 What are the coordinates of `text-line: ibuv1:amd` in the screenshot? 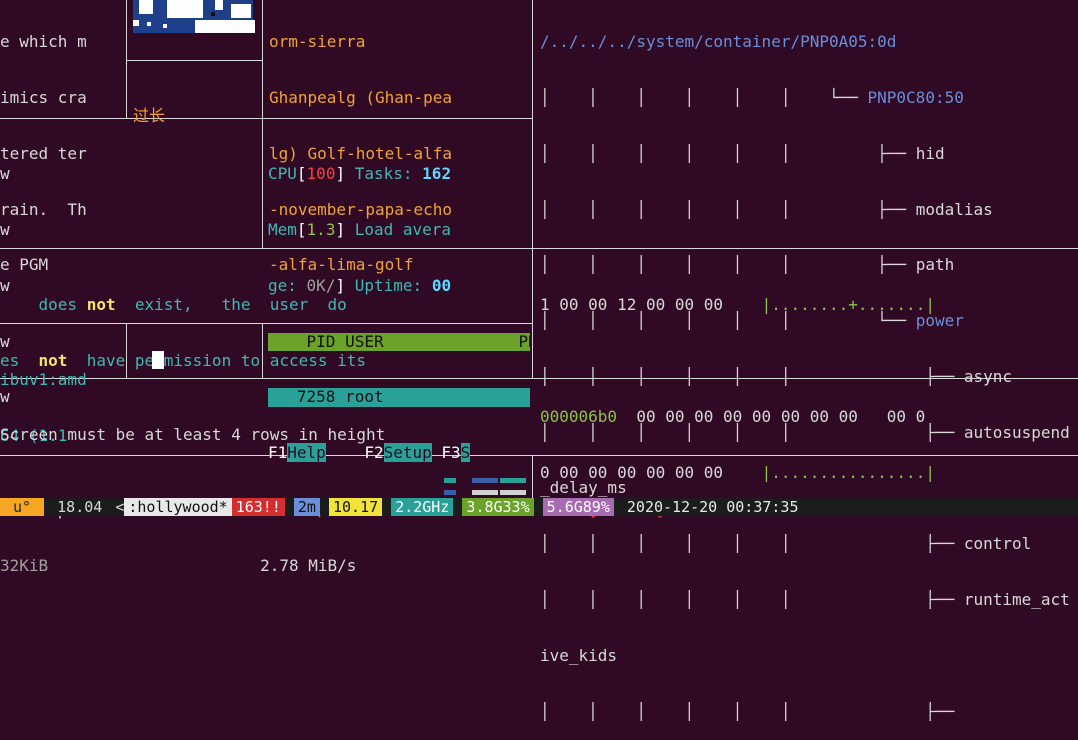 It's located at (43, 380).